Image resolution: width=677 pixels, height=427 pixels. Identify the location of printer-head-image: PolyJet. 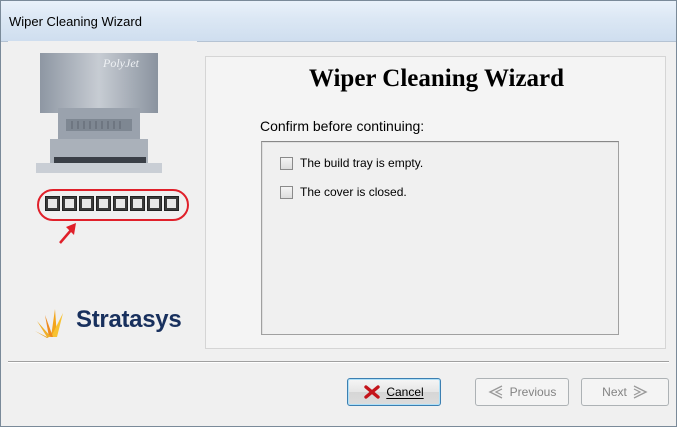
(99, 113).